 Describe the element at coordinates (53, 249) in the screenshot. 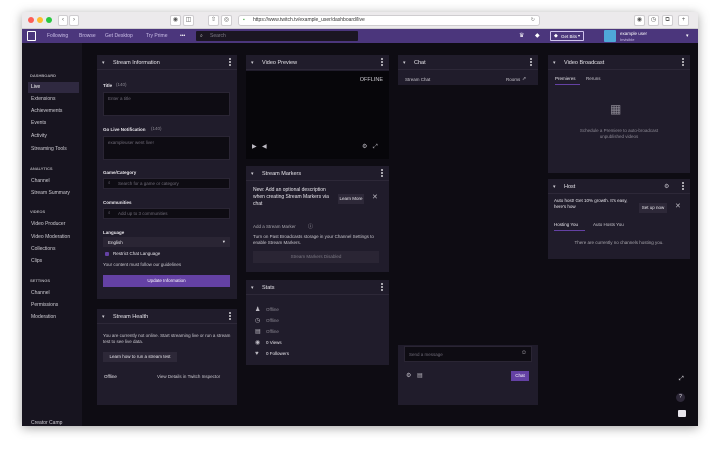

I see `sidebar-item-collections: Collections` at that location.